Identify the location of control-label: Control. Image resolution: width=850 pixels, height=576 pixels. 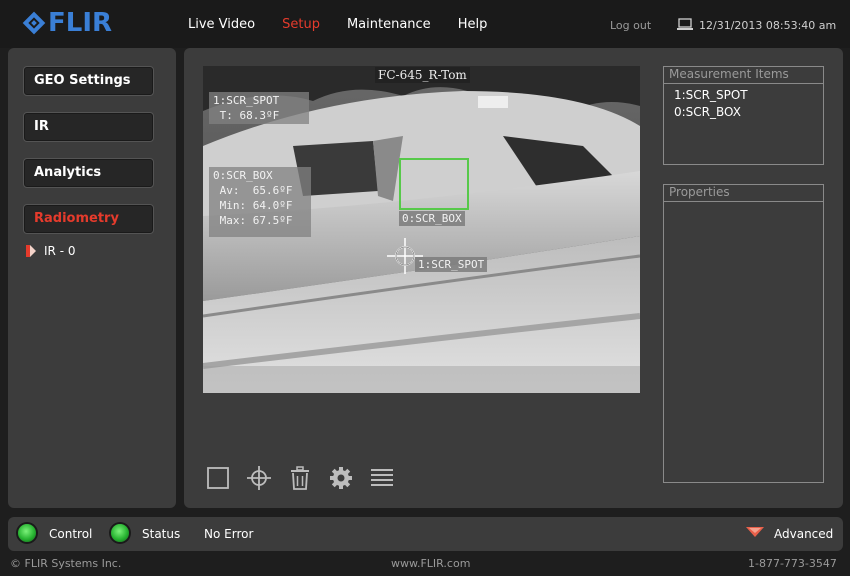
(71, 534).